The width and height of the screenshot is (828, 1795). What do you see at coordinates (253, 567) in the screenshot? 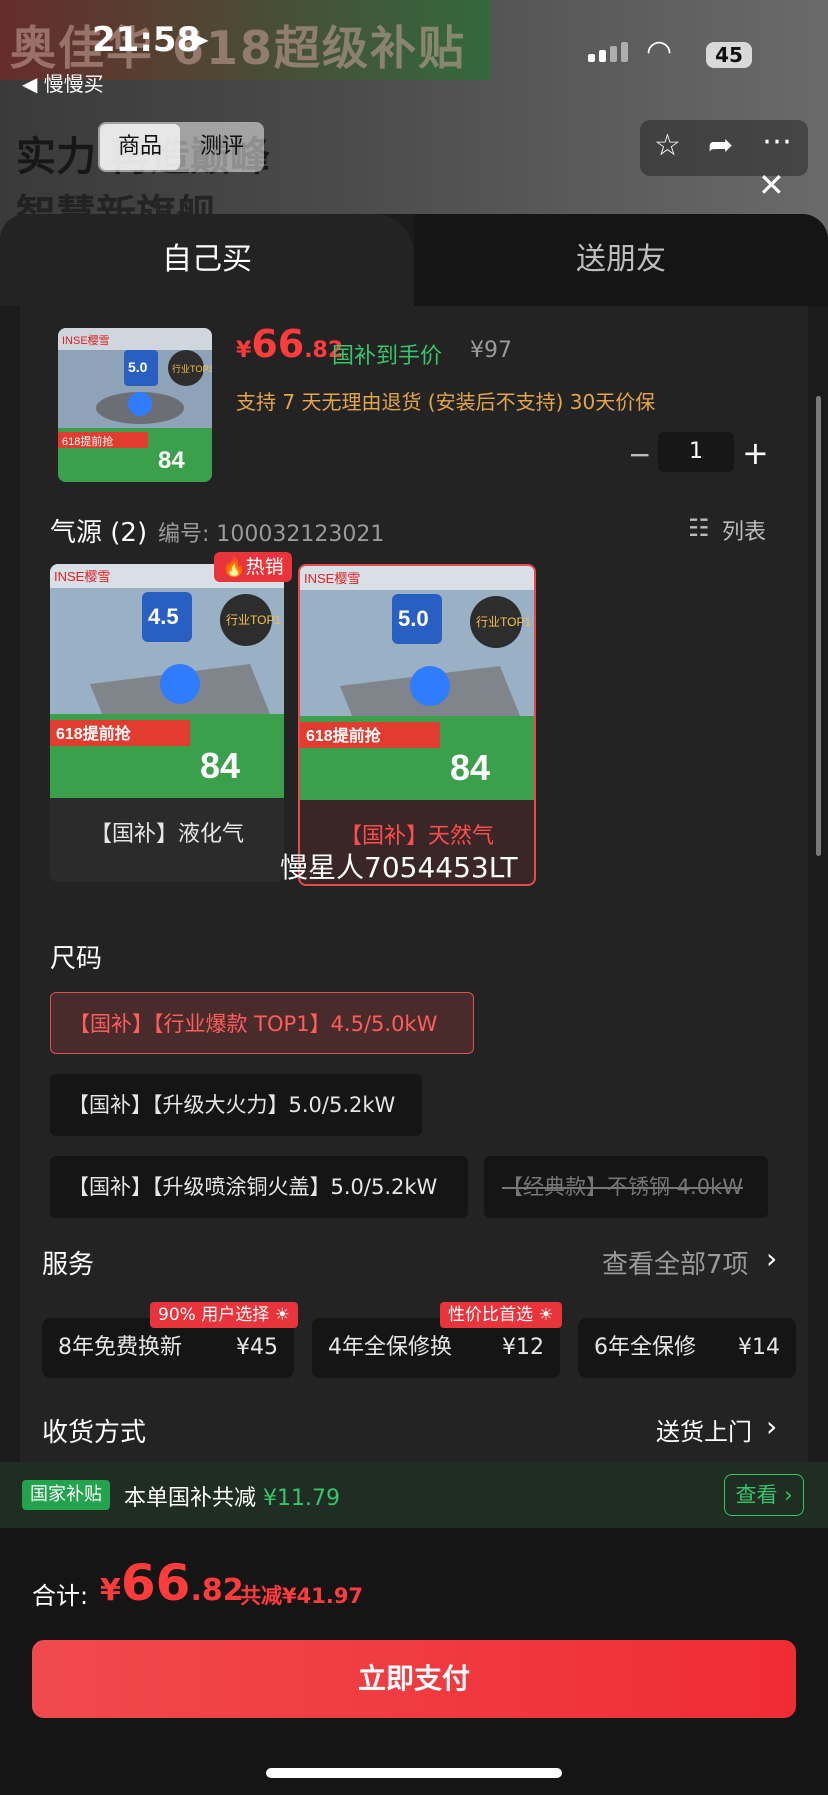
I see `hot-sale-badge: 🔥热销` at bounding box center [253, 567].